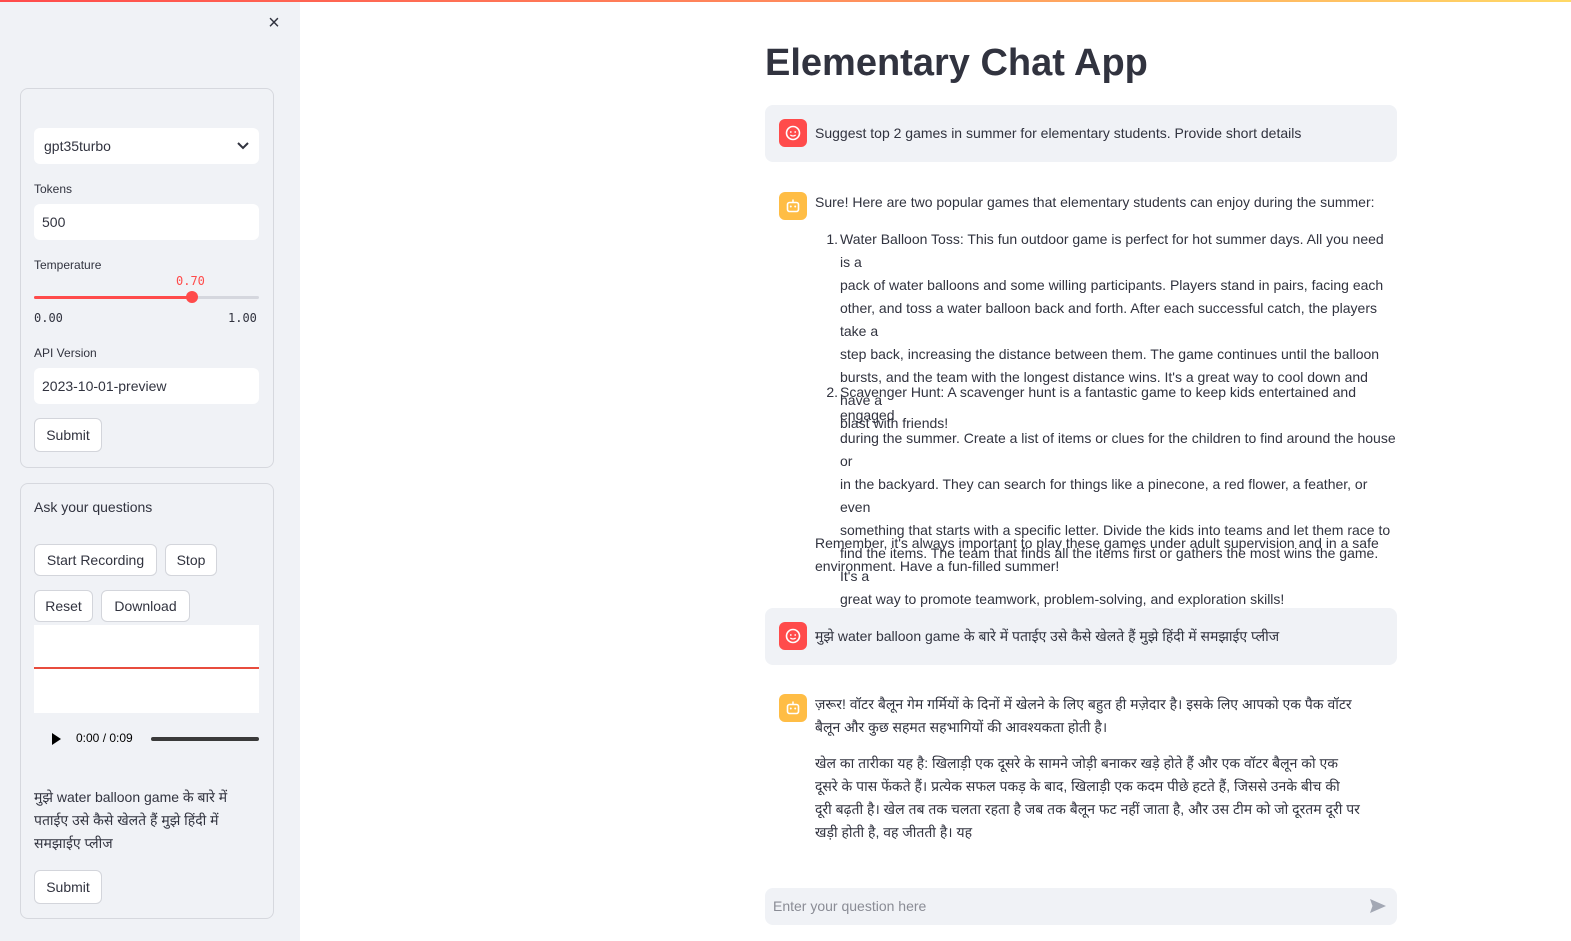 The height and width of the screenshot is (941, 1571). I want to click on reset-button: Reset, so click(63, 606).